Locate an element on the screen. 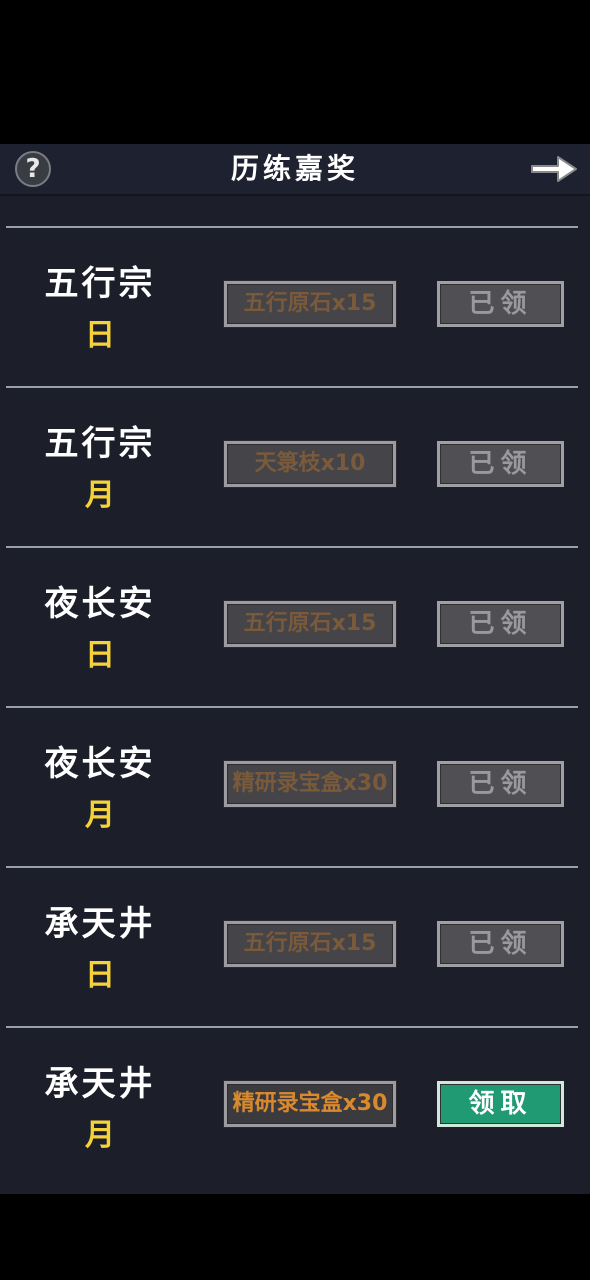 Image resolution: width=590 pixels, height=1280 pixels. list-item: 夜长安 月 精研录宝盒x30 已领 is located at coordinates (295, 786).